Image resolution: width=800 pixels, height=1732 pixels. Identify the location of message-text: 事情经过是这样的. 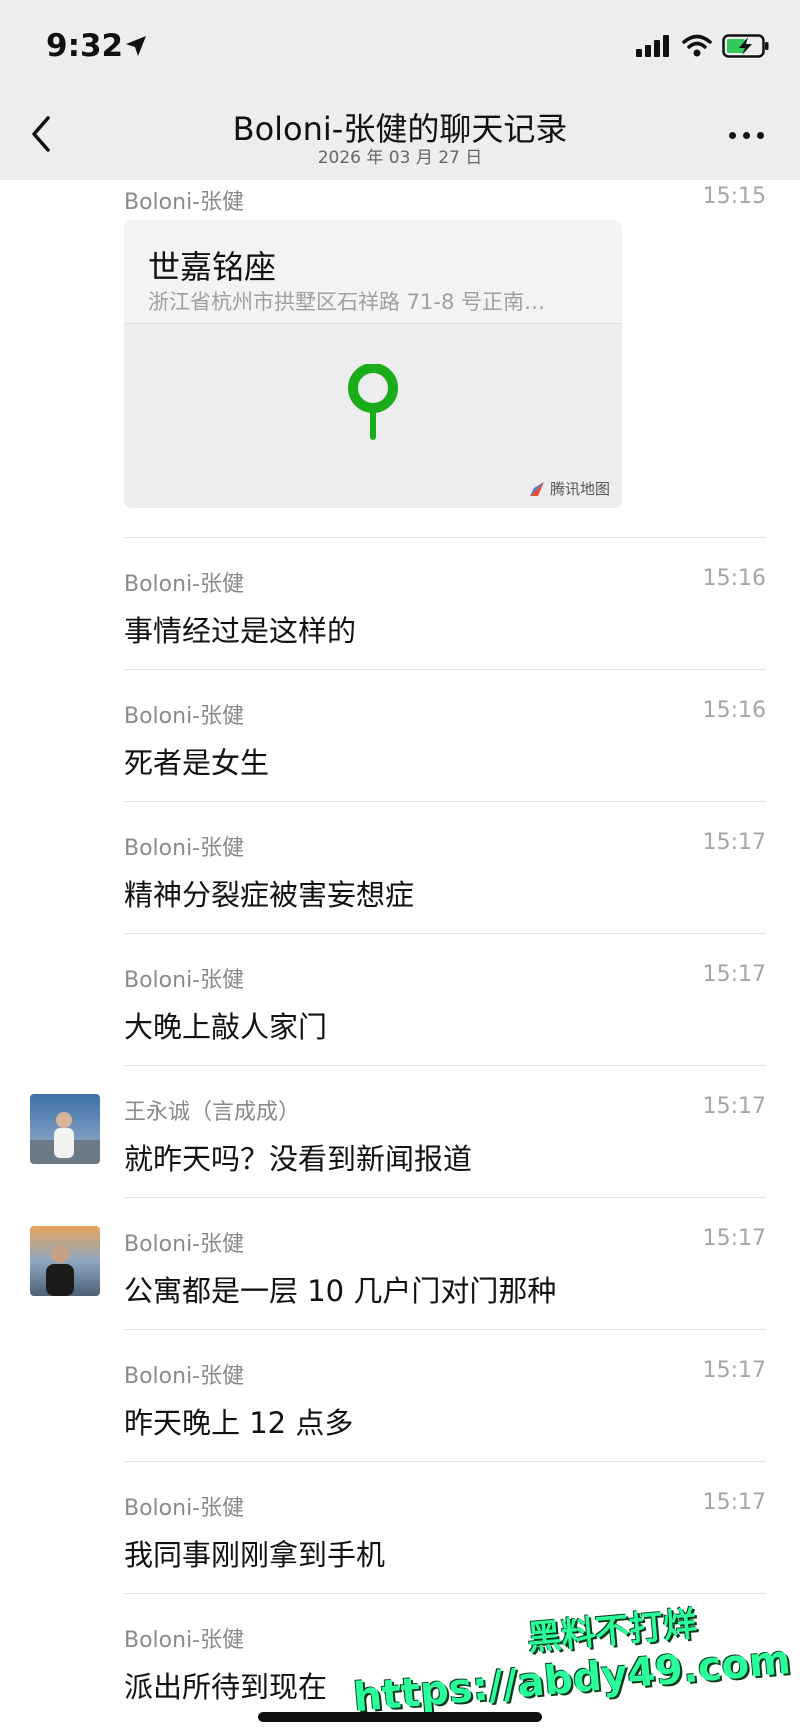
(240, 631).